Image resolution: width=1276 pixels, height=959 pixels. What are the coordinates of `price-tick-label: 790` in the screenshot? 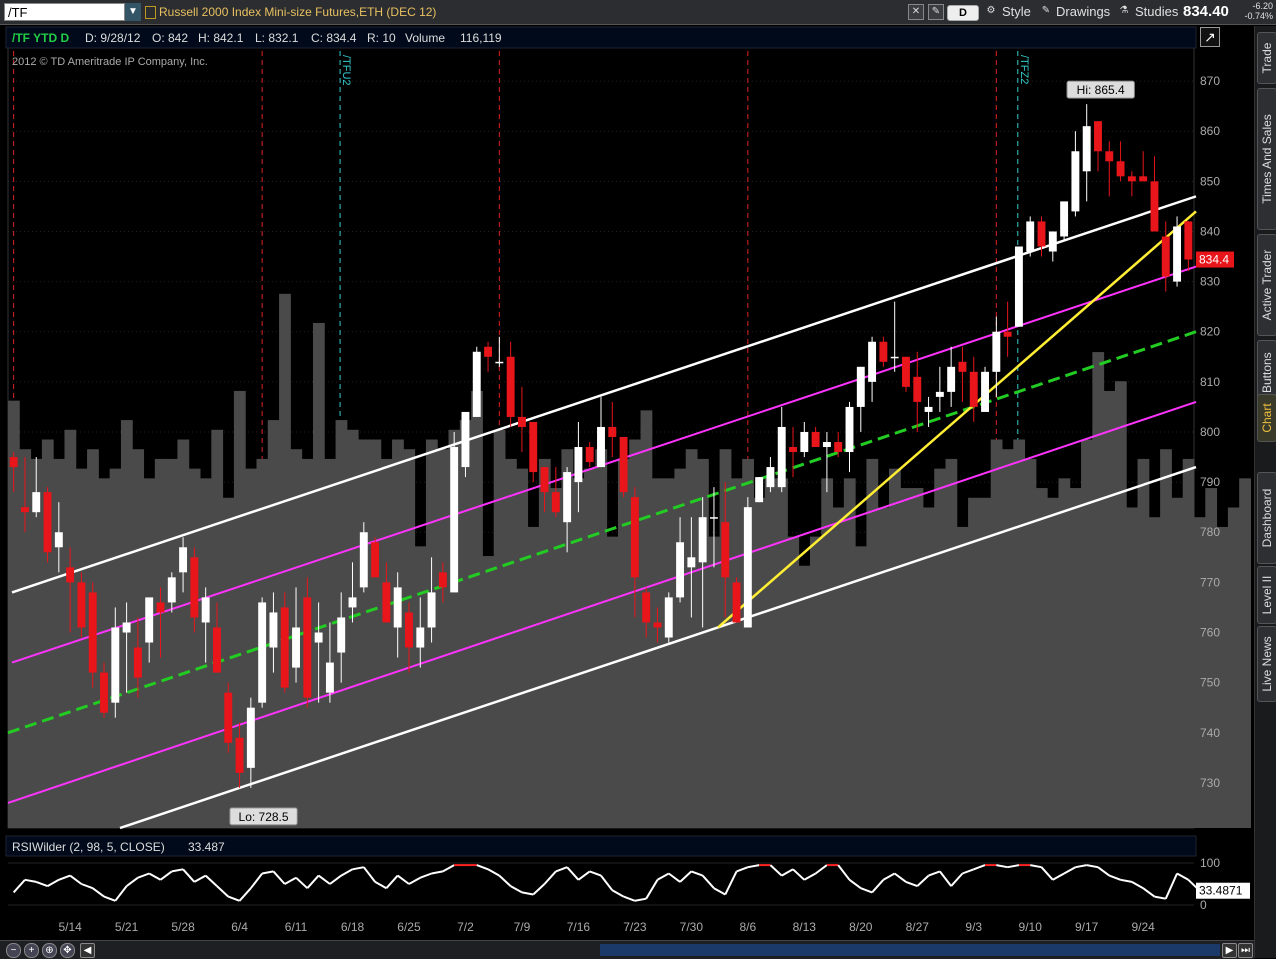 It's located at (1210, 482).